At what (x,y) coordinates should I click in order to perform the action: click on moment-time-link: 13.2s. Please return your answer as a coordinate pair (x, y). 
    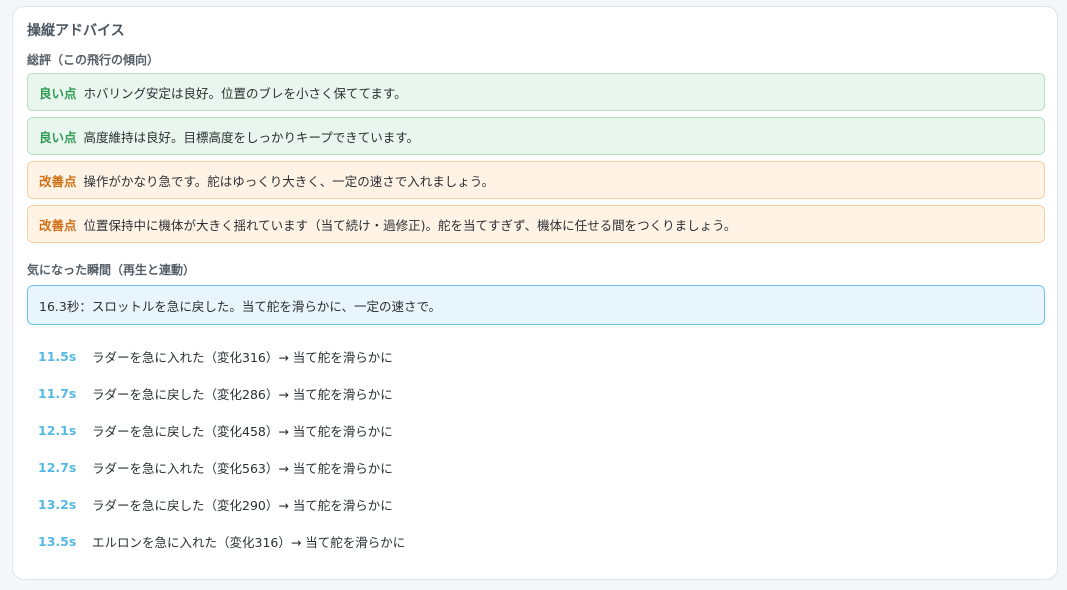
    Looking at the image, I should click on (65, 504).